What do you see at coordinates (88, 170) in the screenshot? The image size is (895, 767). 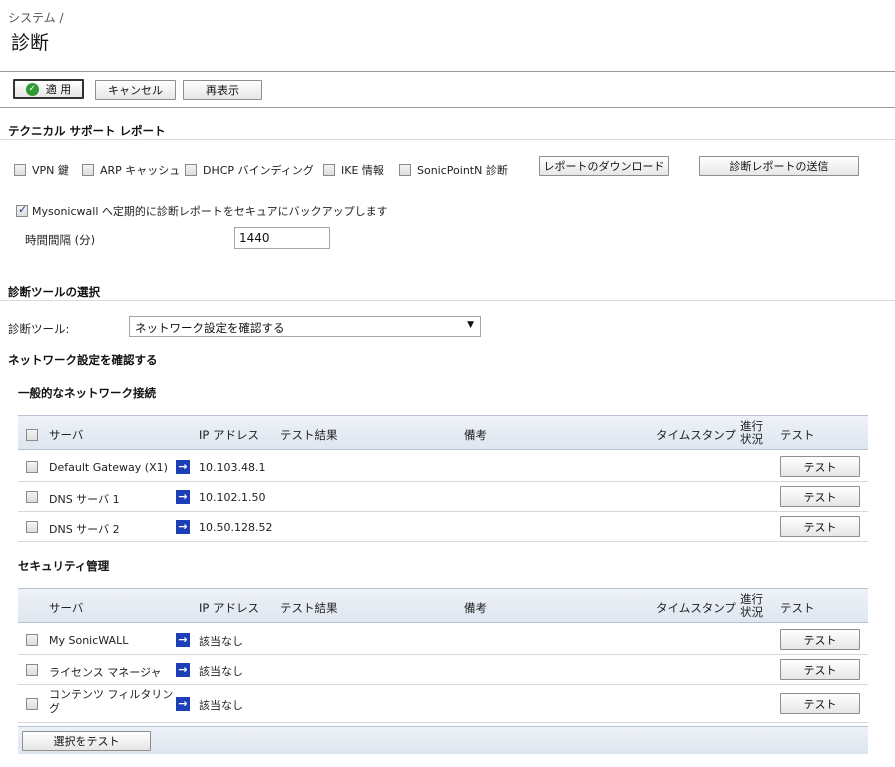 I see `arp-cache-checkbox` at bounding box center [88, 170].